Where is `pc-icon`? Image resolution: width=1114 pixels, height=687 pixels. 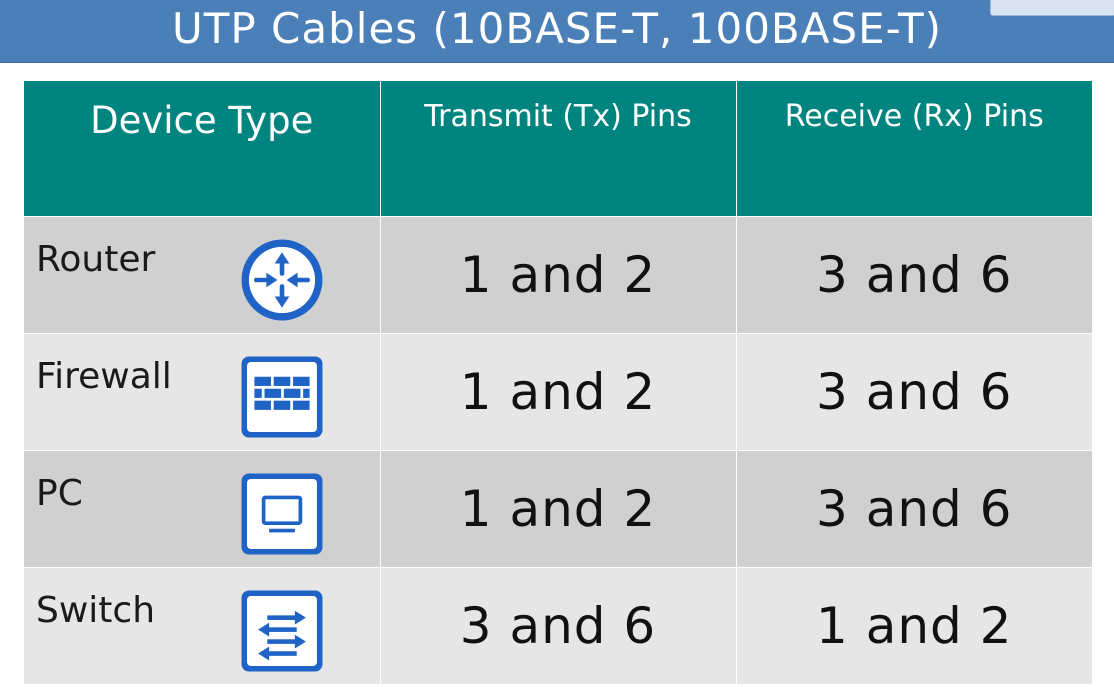
pc-icon is located at coordinates (282, 514).